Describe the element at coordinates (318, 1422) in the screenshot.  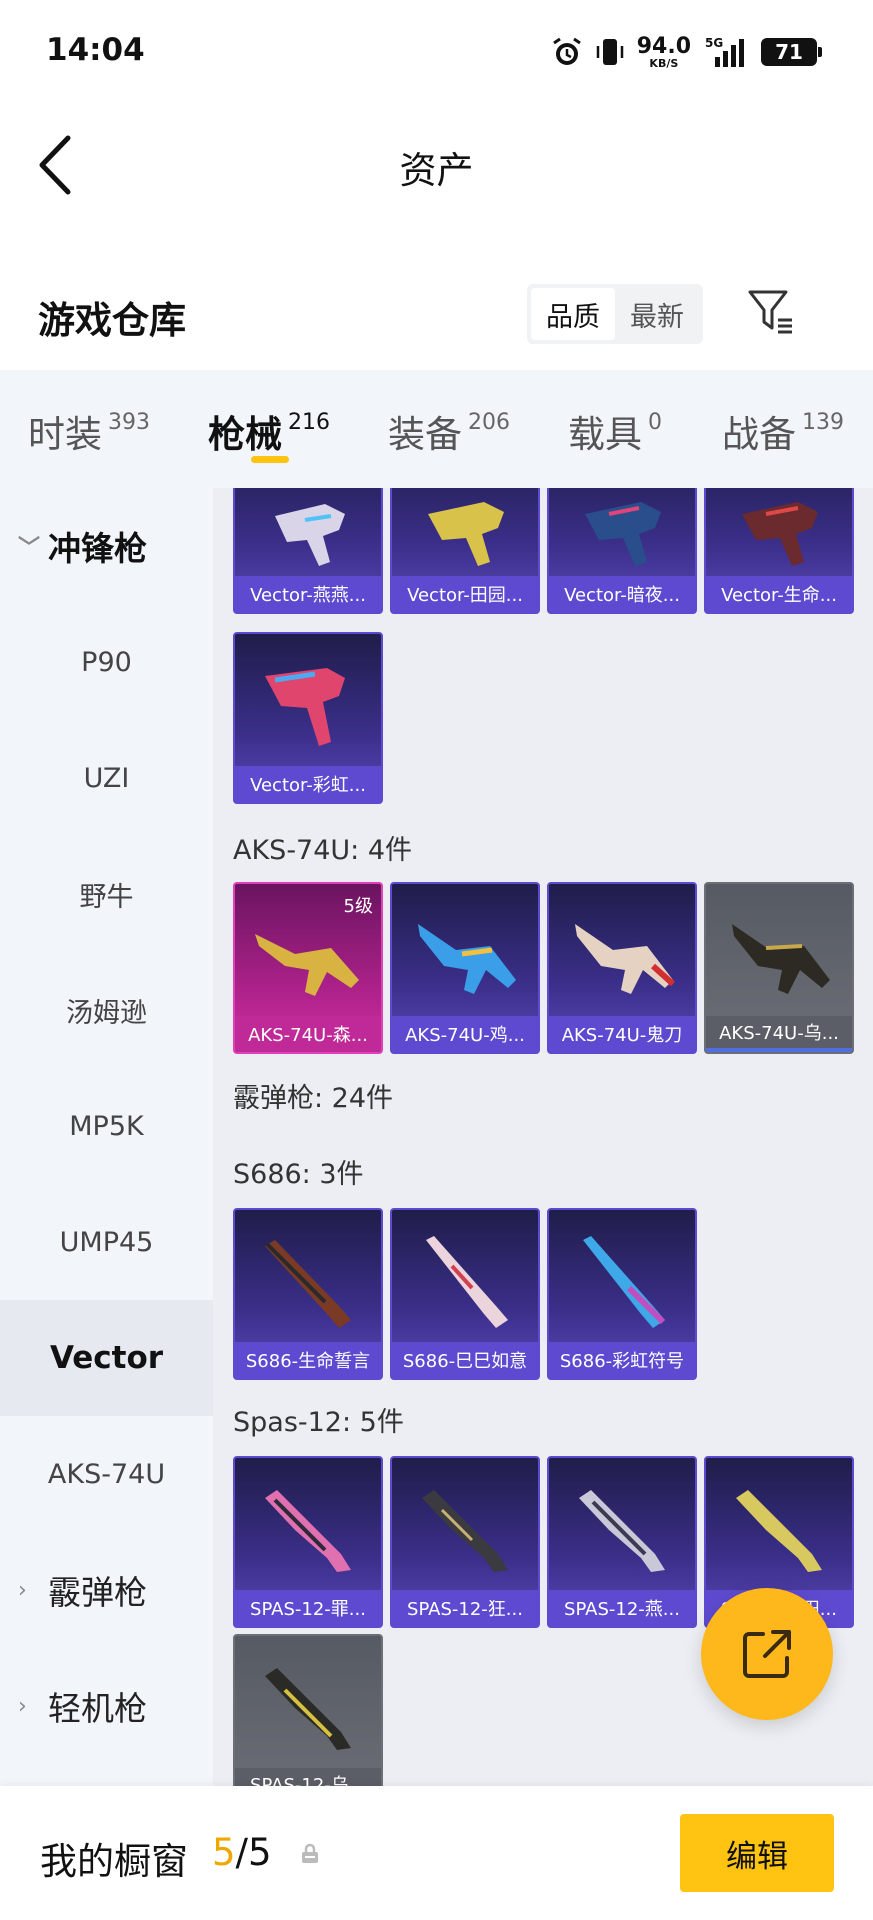
I see `section-title-spas12: Spas-12: 5件` at that location.